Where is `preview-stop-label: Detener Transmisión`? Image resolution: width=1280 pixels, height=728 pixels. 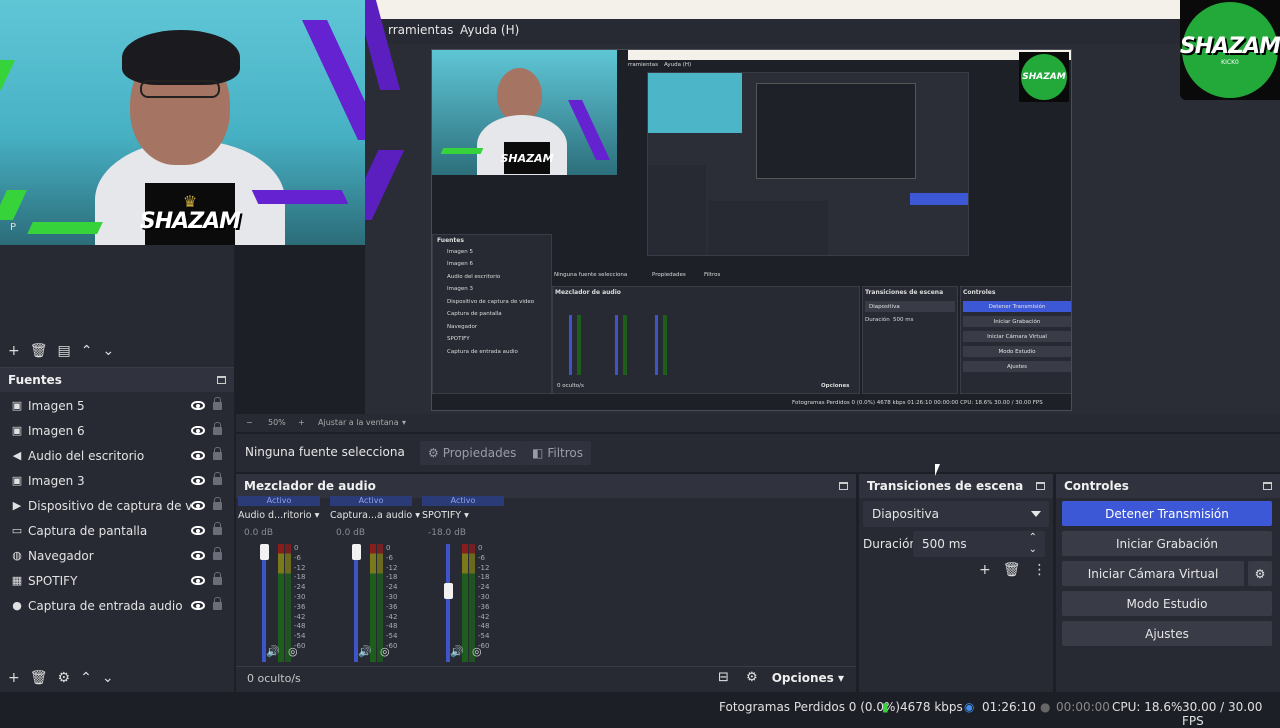
preview-stop-label: Detener Transmisión is located at coordinates (1017, 306).